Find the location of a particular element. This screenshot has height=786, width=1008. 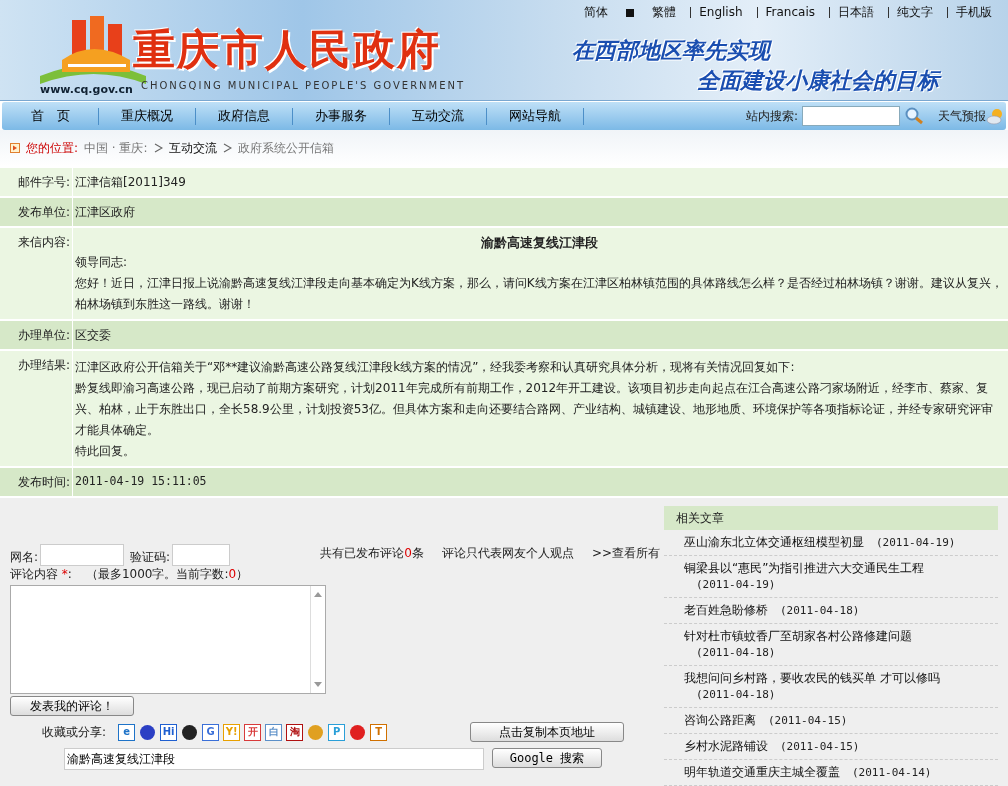

language-link: 简体 is located at coordinates (596, 12).